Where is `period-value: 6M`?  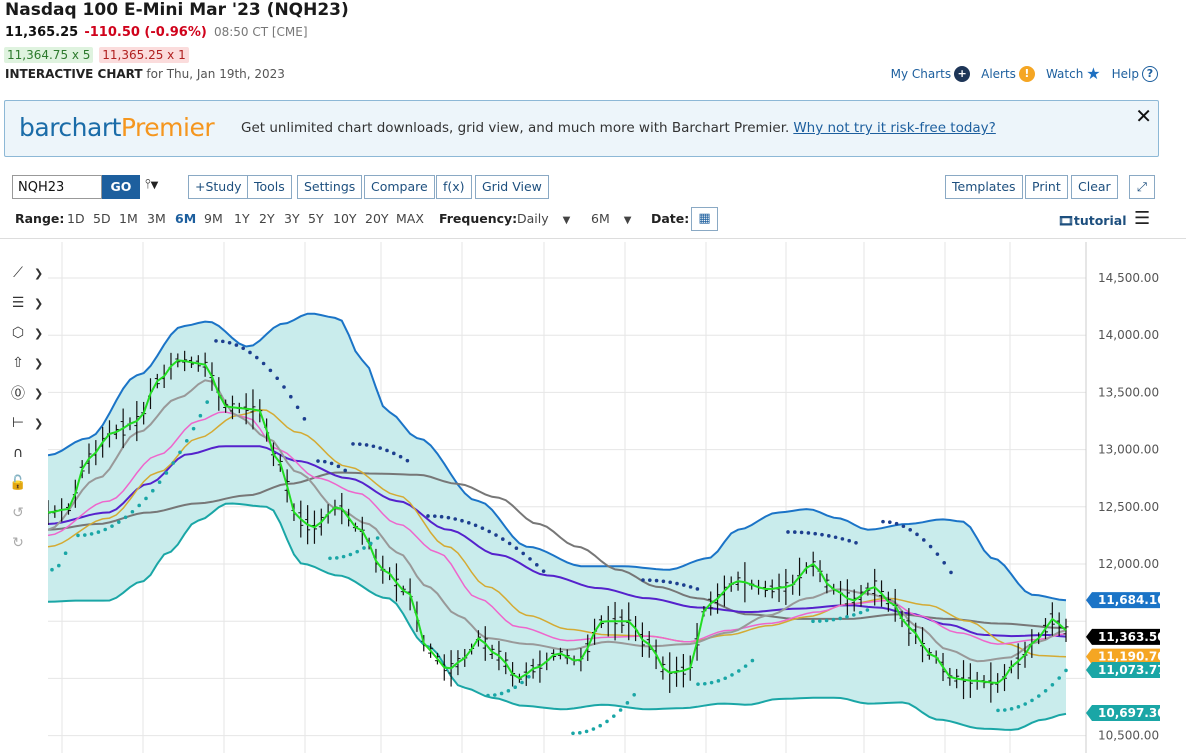
period-value: 6M is located at coordinates (600, 218).